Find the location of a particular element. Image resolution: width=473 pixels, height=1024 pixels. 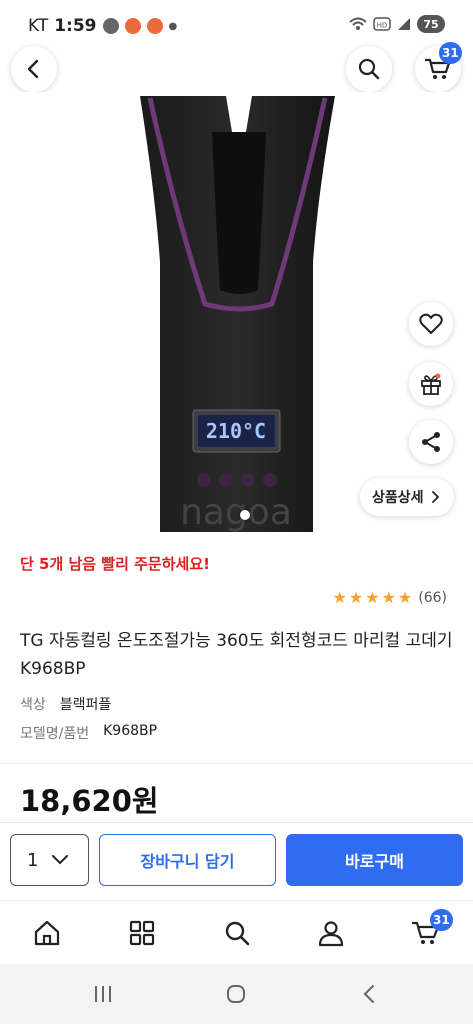

share-button is located at coordinates (431, 442).